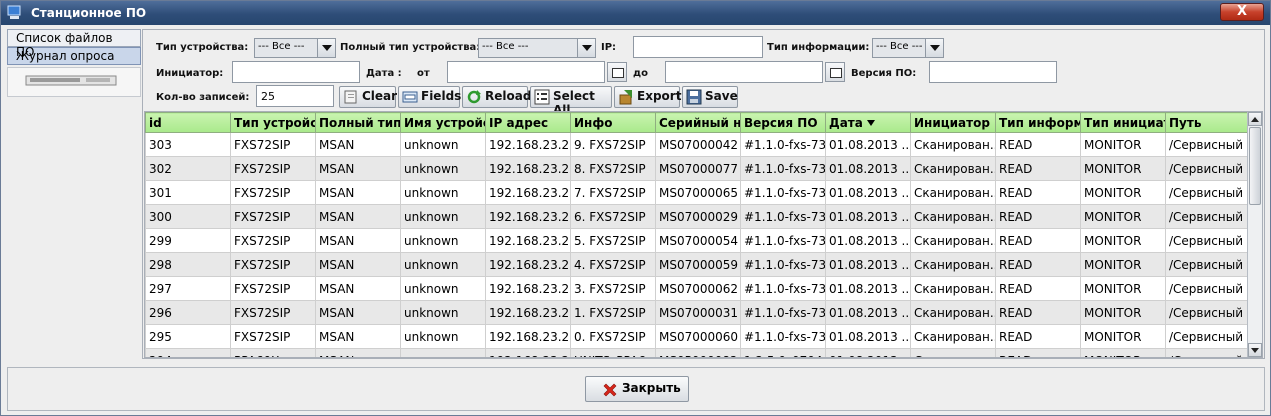 Image resolution: width=1271 pixels, height=416 pixels. I want to click on clear-button: Clear, so click(368, 97).